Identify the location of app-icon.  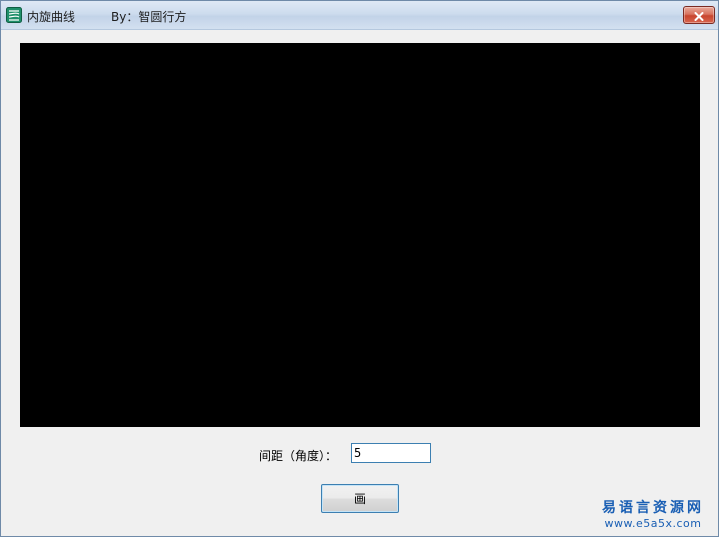
(14, 15).